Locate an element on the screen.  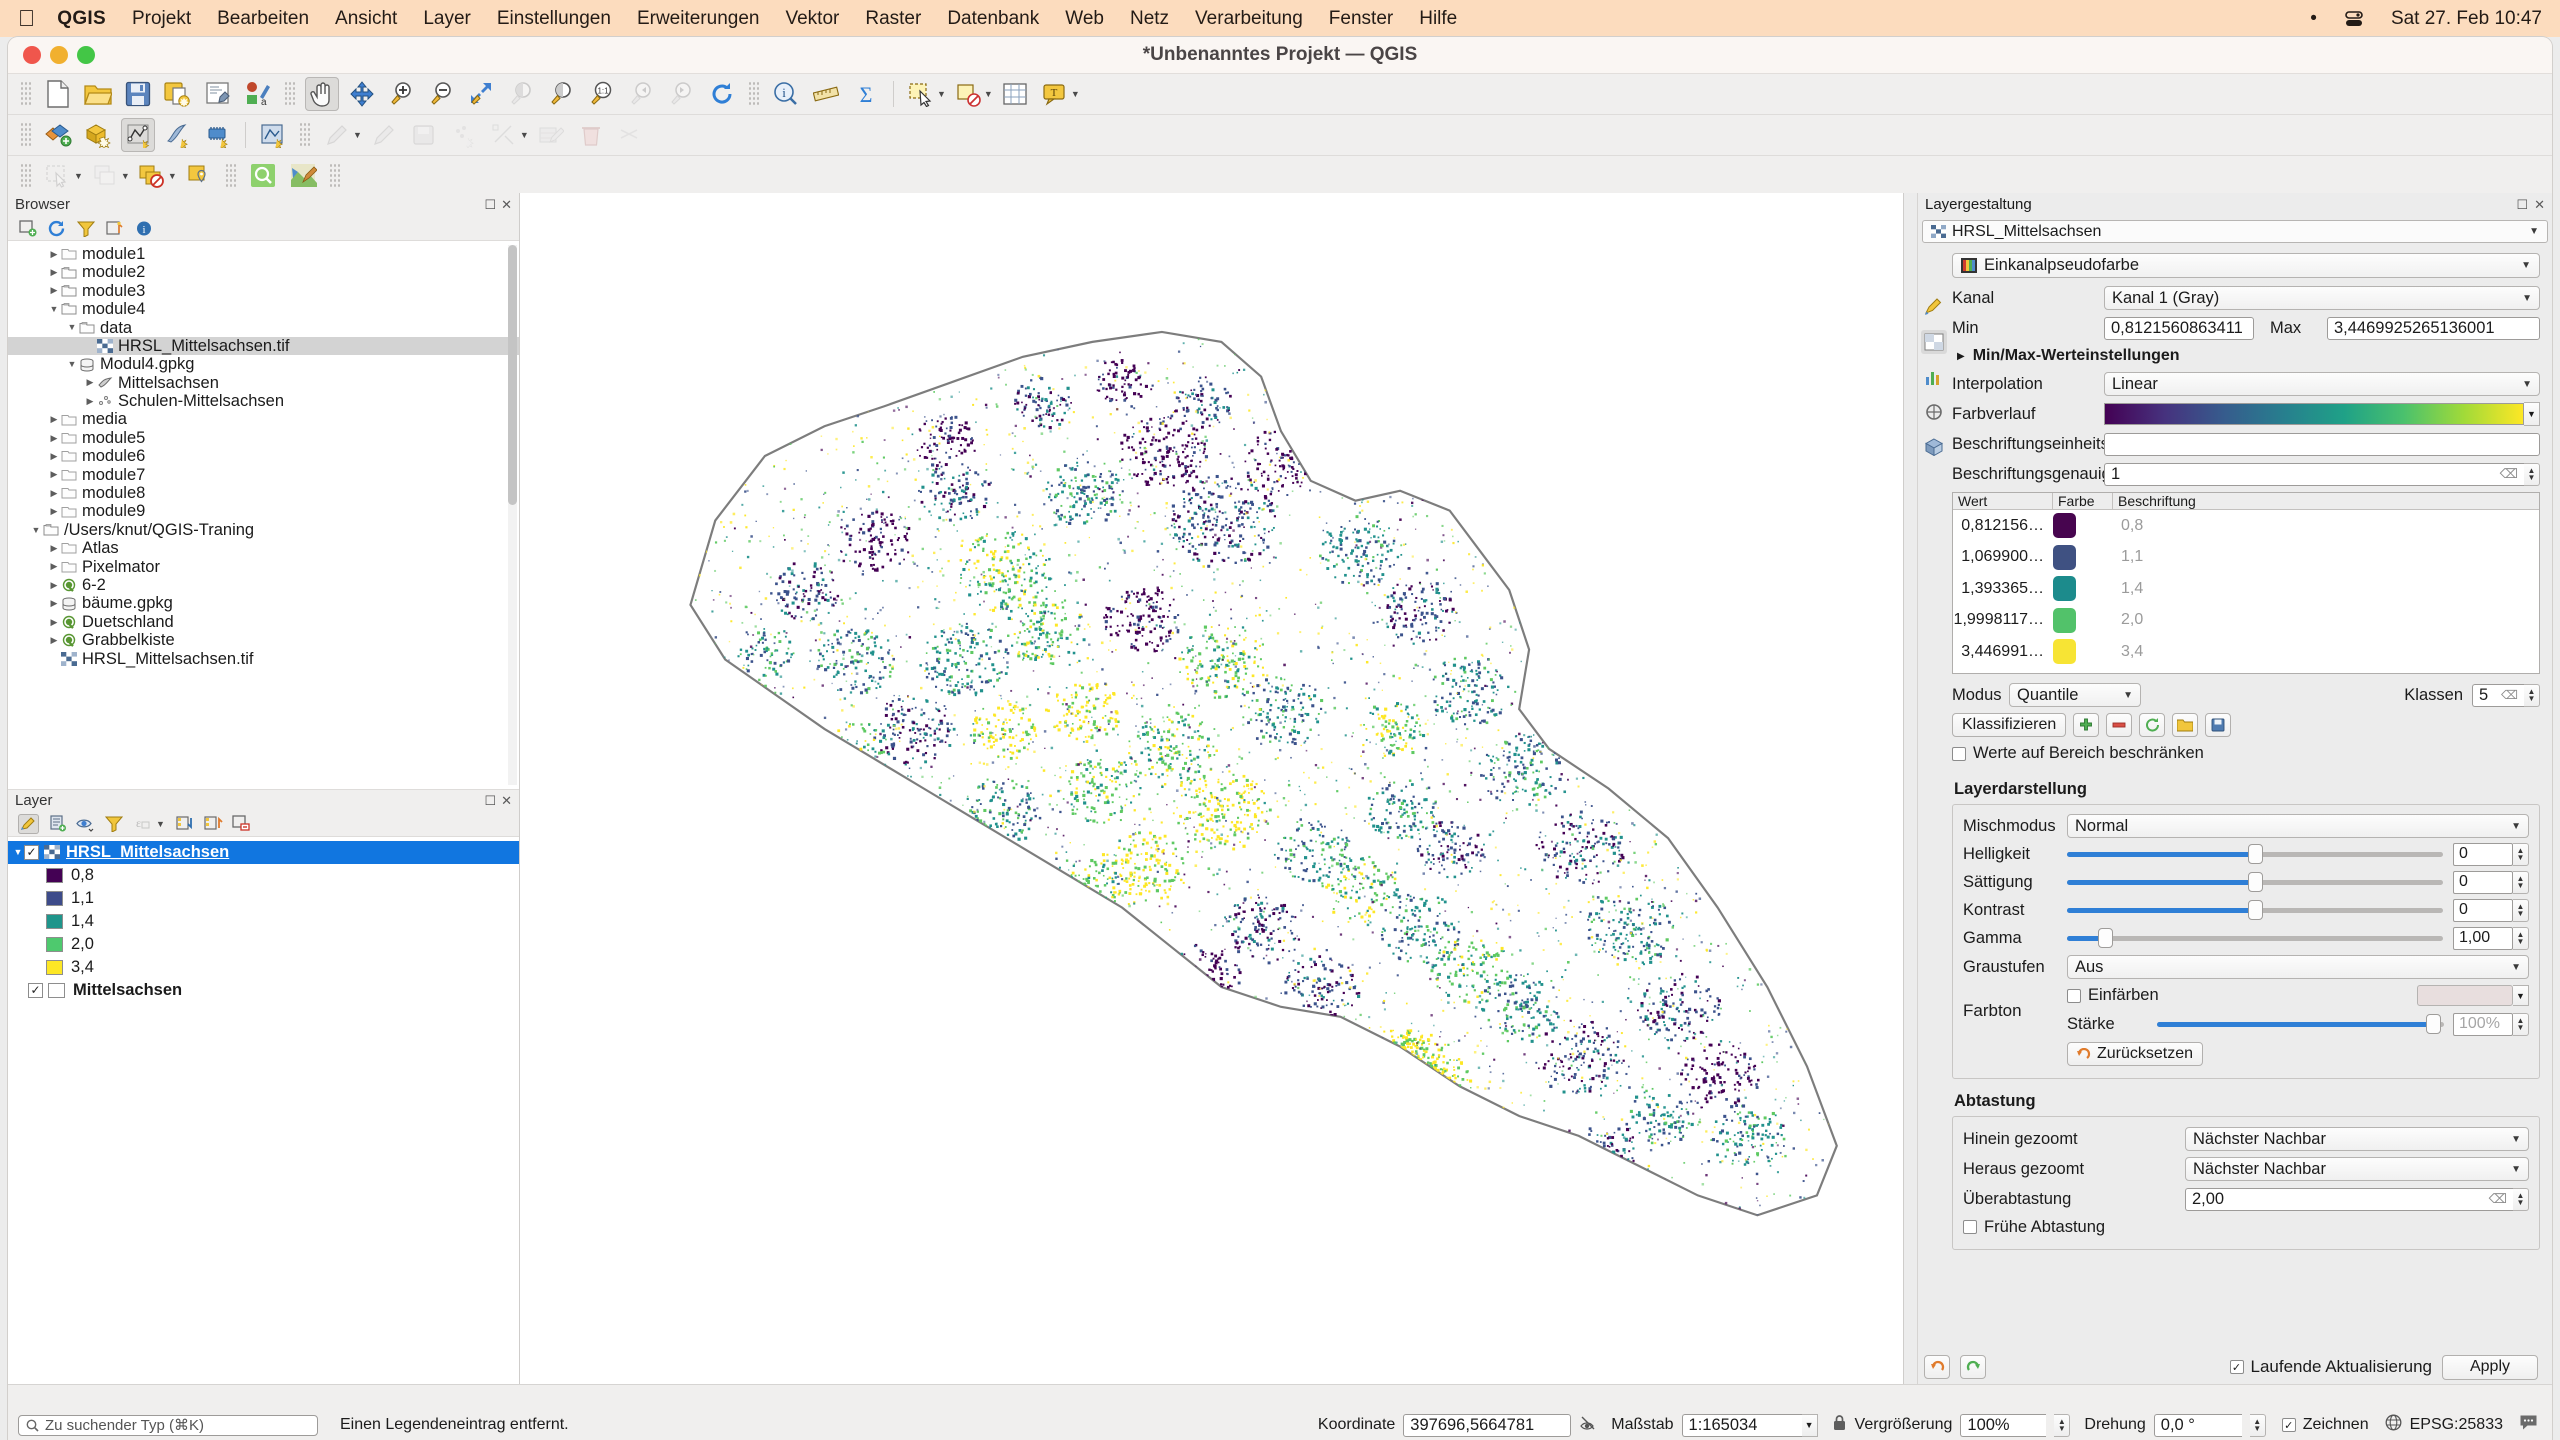
reset-button: Zurücksetzen is located at coordinates (2135, 1054).